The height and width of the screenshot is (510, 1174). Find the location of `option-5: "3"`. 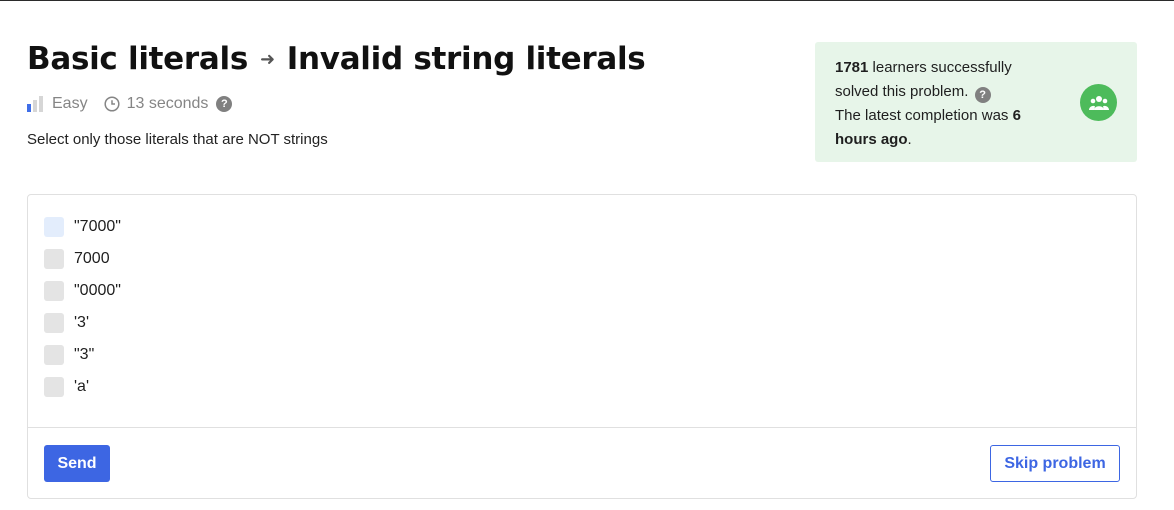

option-5: "3" is located at coordinates (582, 355).